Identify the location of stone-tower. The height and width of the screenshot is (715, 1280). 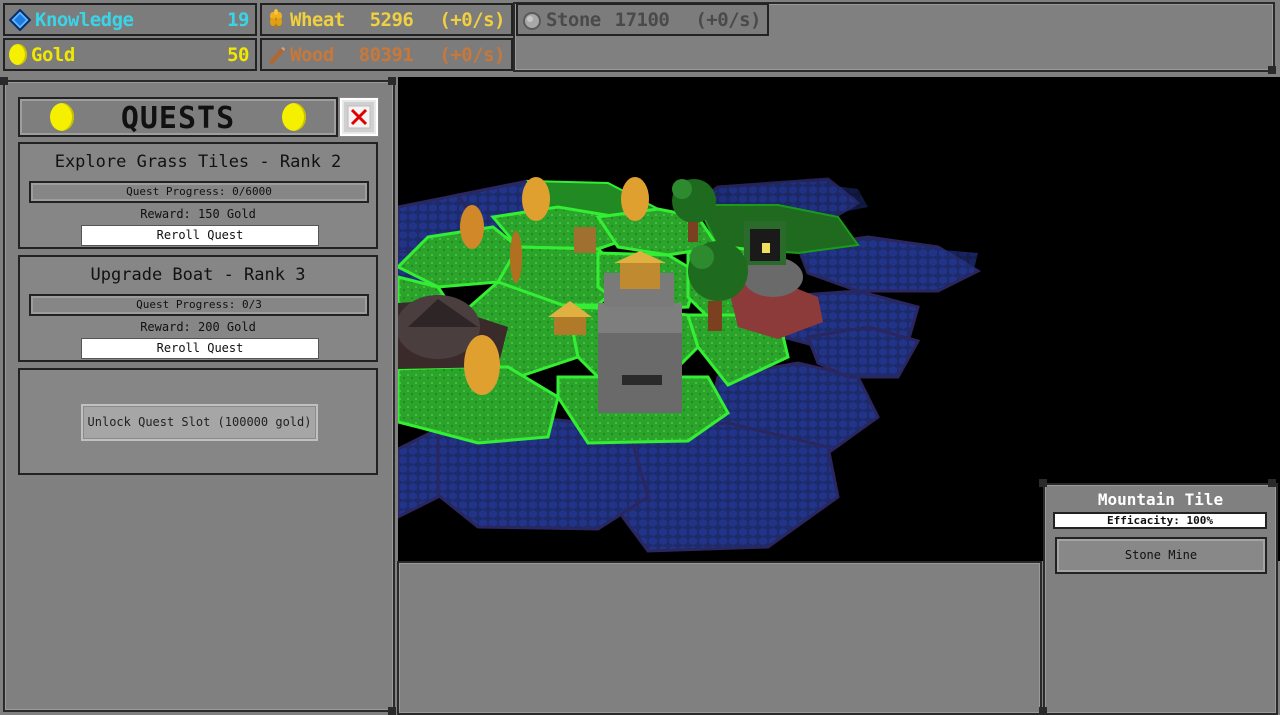
(640, 332).